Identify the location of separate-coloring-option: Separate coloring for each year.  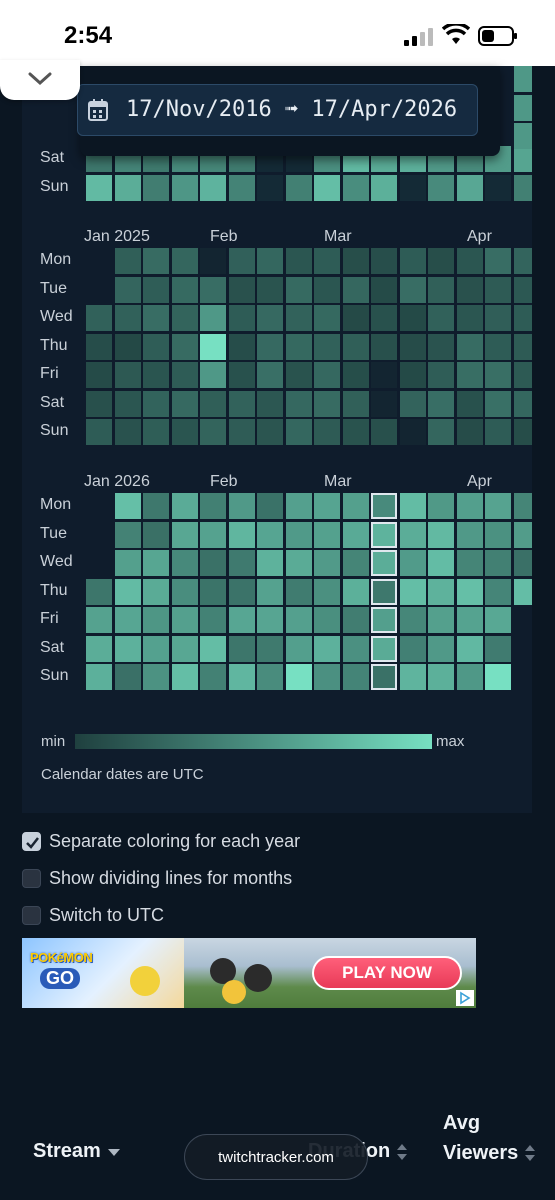
(161, 841).